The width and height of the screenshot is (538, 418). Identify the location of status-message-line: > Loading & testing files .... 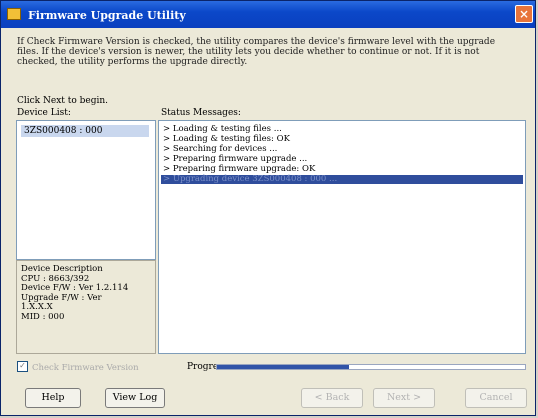
(222, 129).